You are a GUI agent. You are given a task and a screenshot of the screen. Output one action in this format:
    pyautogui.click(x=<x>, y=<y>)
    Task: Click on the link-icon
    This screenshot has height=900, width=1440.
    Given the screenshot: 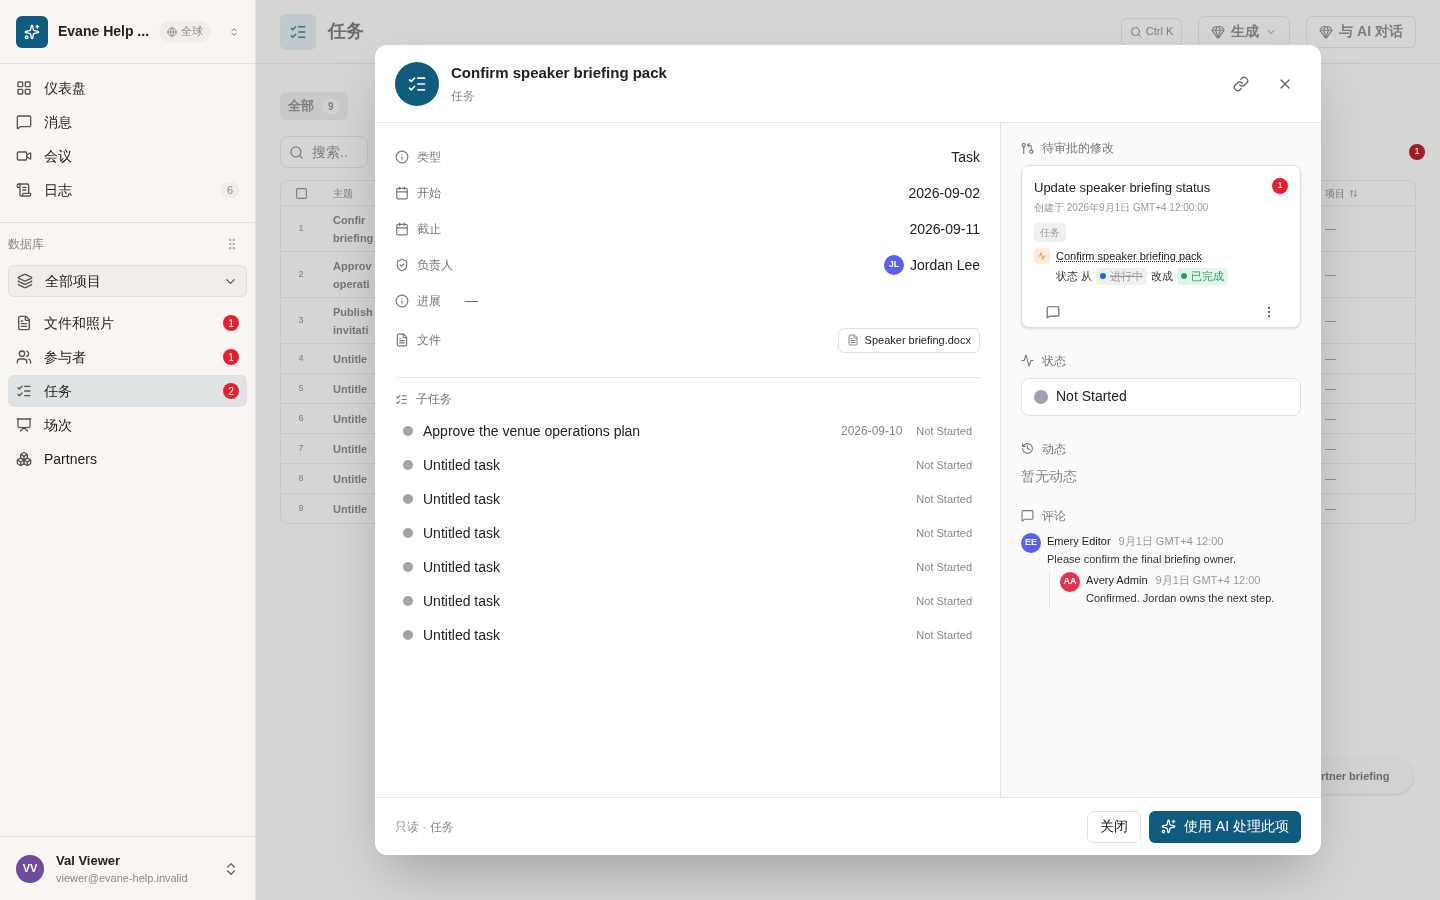 What is the action you would take?
    pyautogui.click(x=1241, y=83)
    